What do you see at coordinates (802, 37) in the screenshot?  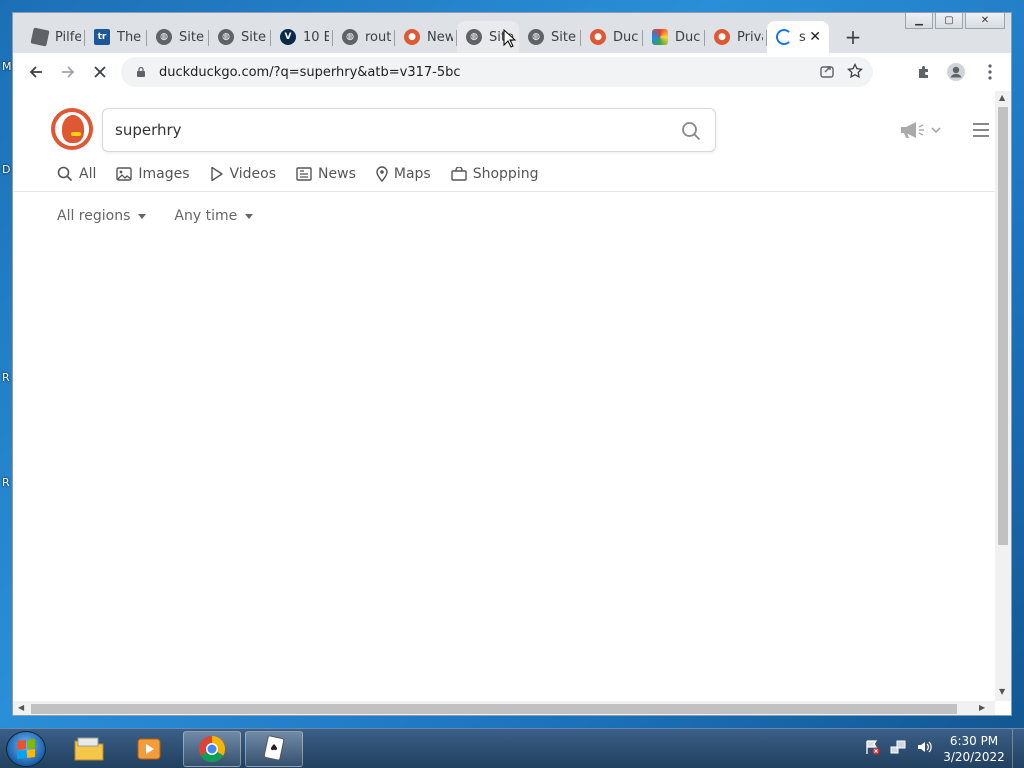 I see `tab-title: s` at bounding box center [802, 37].